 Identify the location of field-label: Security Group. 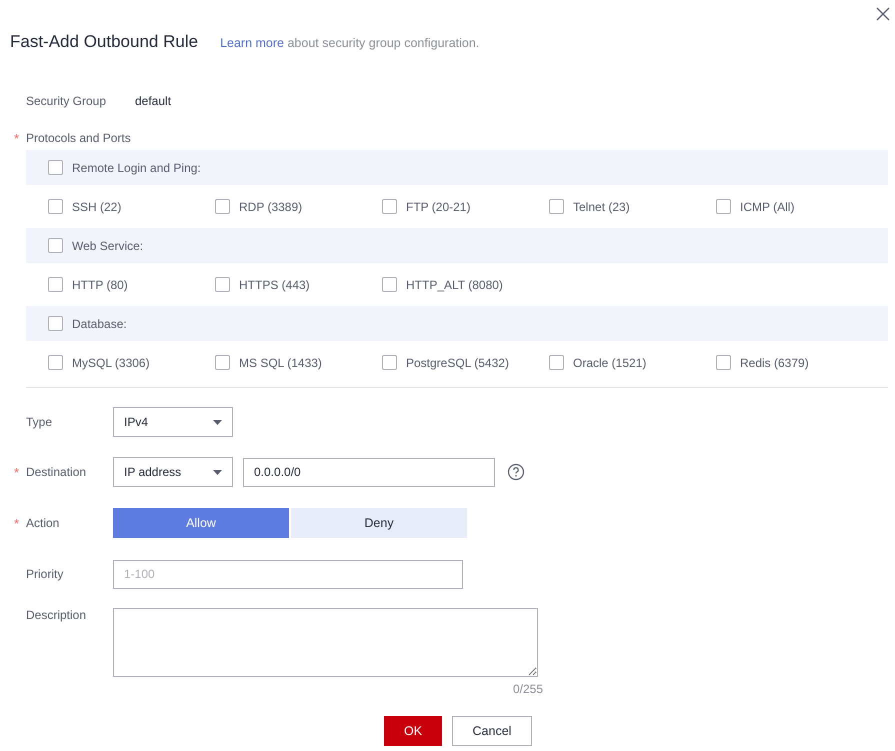
(66, 101).